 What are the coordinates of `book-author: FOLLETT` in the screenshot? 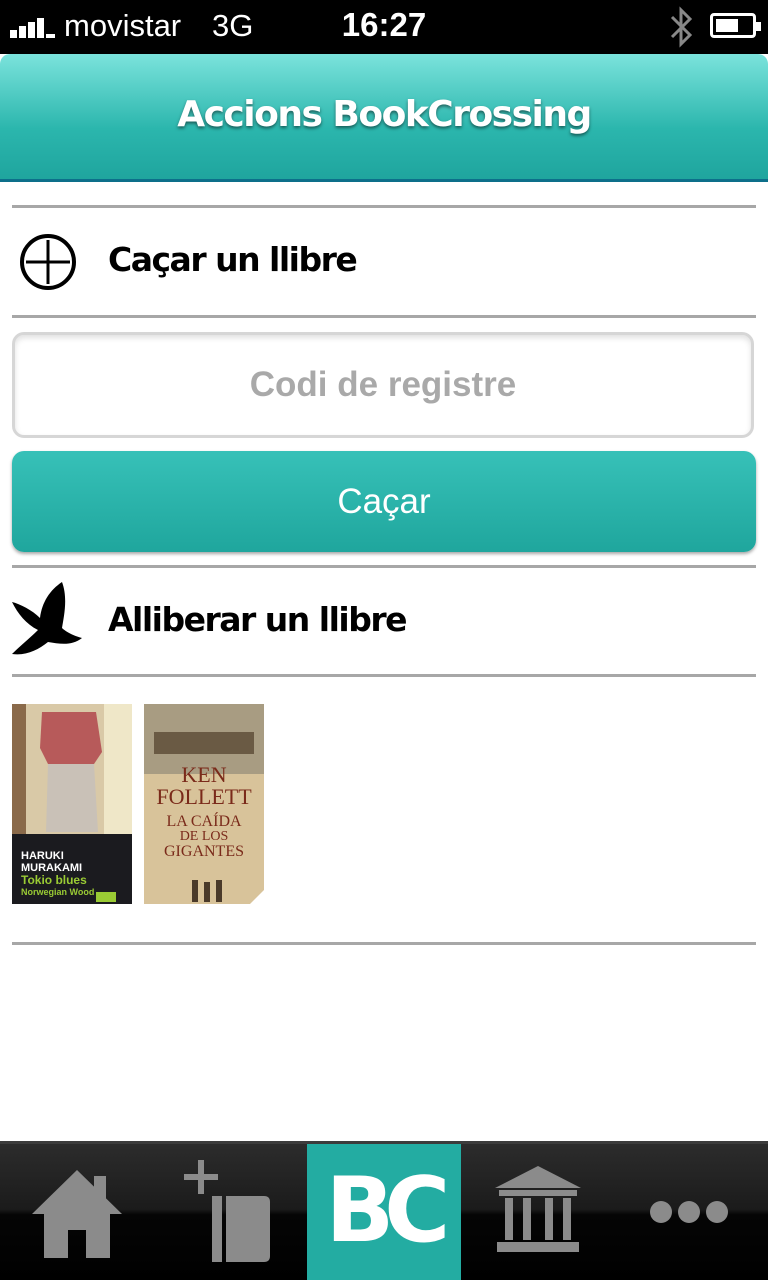 It's located at (204, 796).